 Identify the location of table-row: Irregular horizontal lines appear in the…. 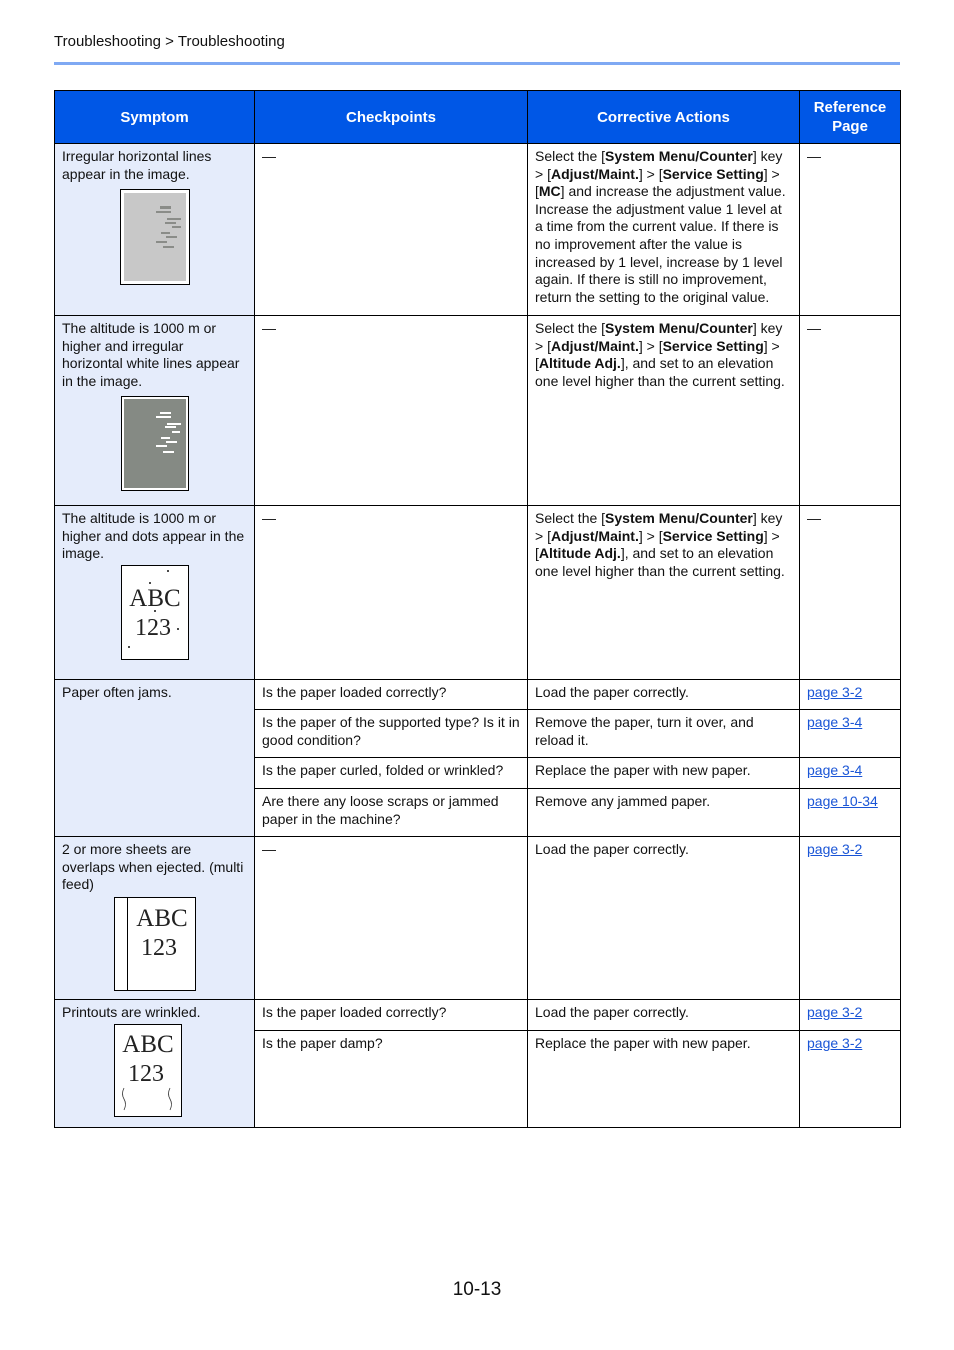
(477, 229).